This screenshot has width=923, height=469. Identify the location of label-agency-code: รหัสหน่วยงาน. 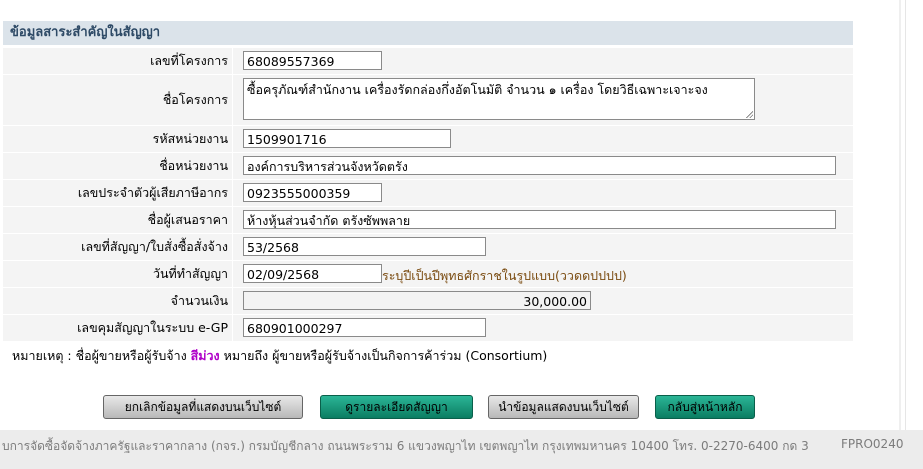
(190, 138).